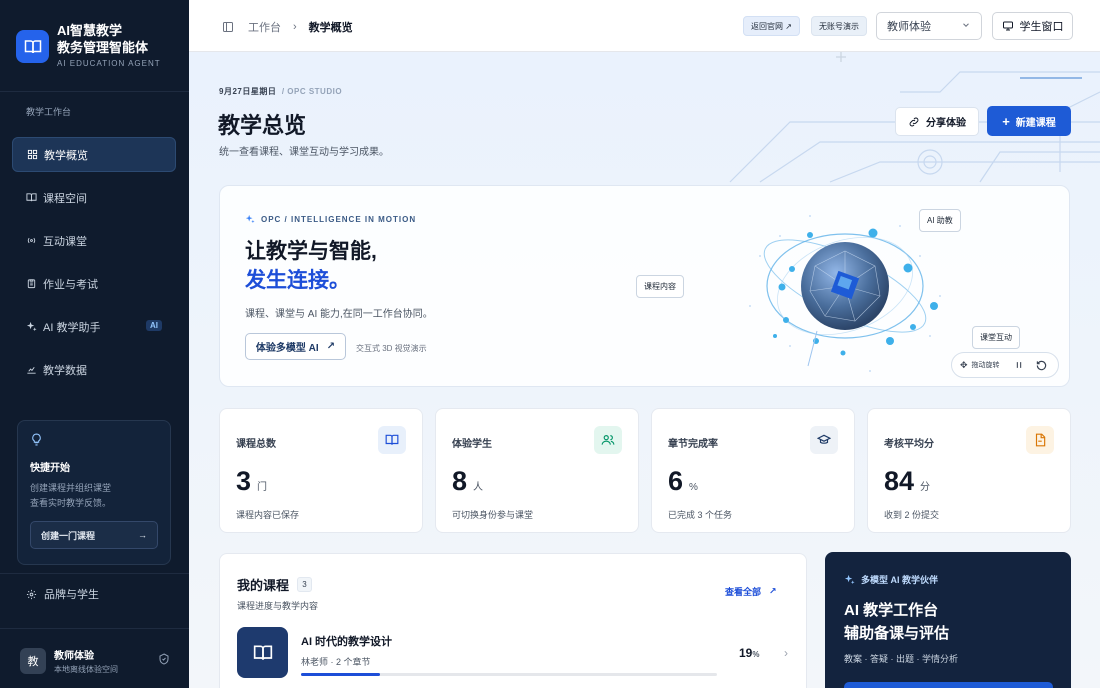  What do you see at coordinates (94, 283) in the screenshot?
I see `sidebar-item-homework: 作业与考试` at bounding box center [94, 283].